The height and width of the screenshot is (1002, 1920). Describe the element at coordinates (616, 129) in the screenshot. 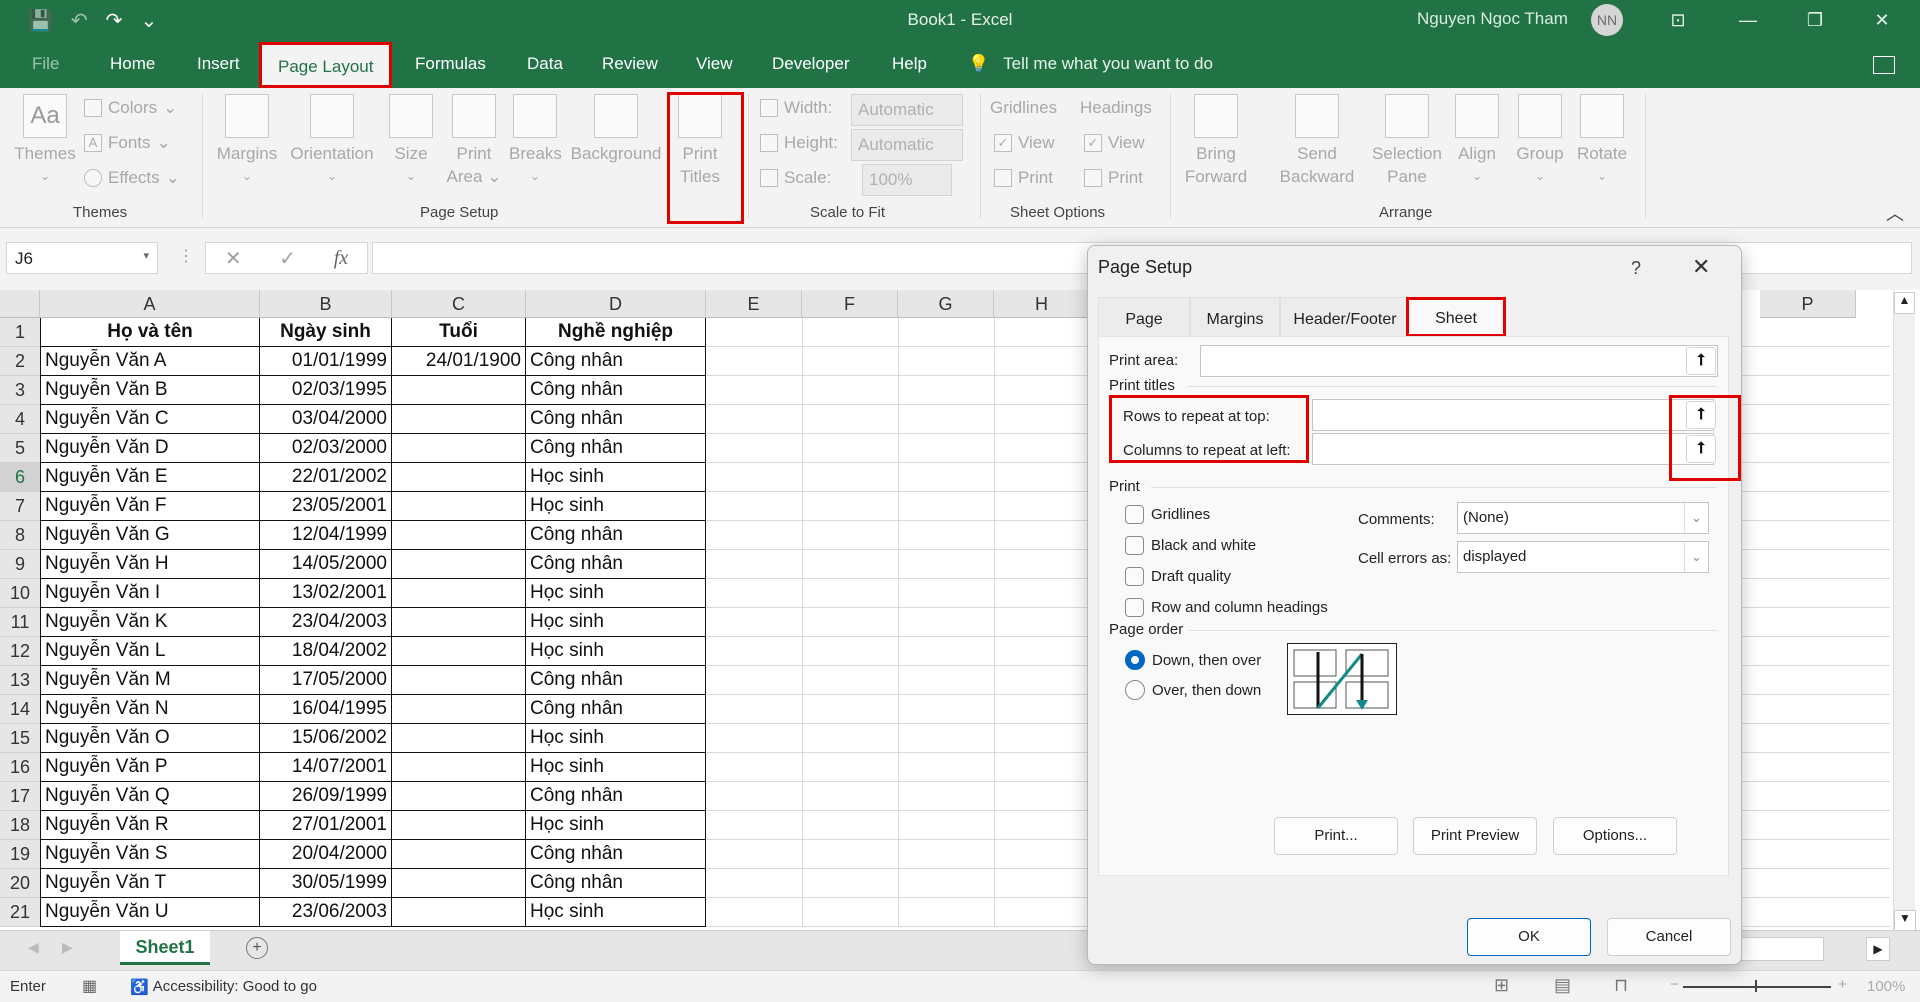

I see `background-button: Background` at that location.